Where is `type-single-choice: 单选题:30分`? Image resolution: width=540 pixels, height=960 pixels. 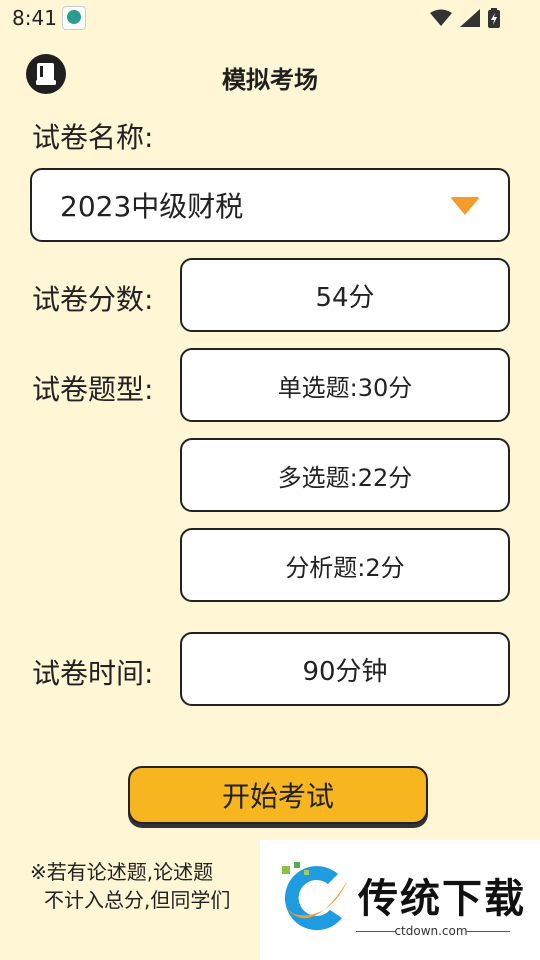
type-single-choice: 单选题:30分 is located at coordinates (345, 385).